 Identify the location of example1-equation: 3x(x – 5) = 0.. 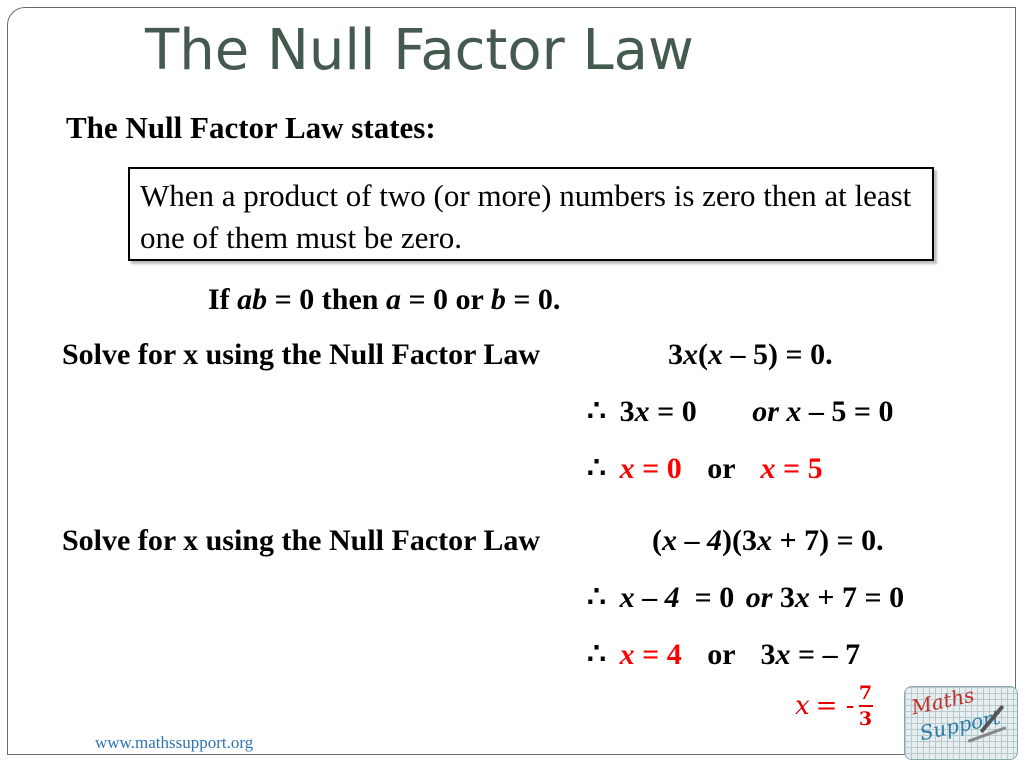
(750, 354).